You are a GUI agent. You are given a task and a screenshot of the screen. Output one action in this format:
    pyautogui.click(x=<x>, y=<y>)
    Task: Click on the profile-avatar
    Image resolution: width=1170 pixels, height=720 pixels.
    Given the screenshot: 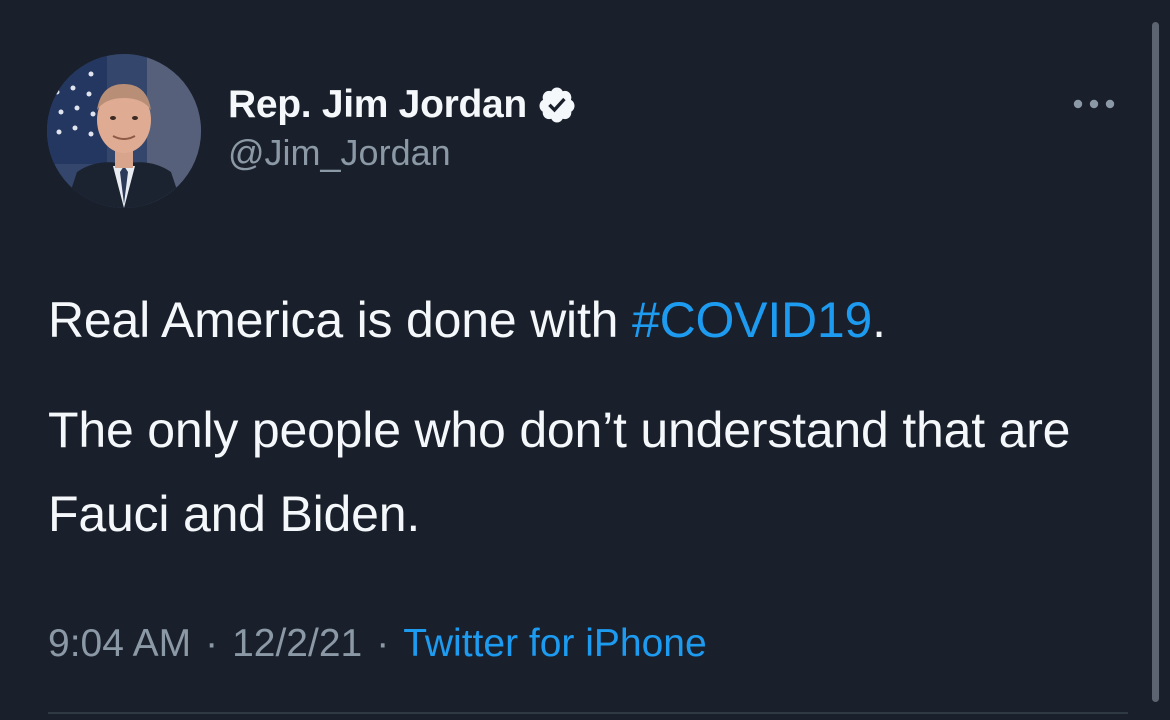 What is the action you would take?
    pyautogui.click(x=124, y=131)
    